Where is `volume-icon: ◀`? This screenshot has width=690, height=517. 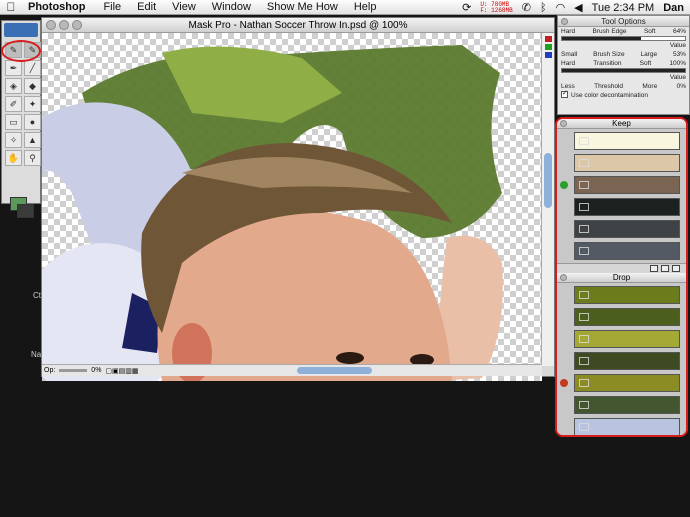 volume-icon: ◀ is located at coordinates (578, 7).